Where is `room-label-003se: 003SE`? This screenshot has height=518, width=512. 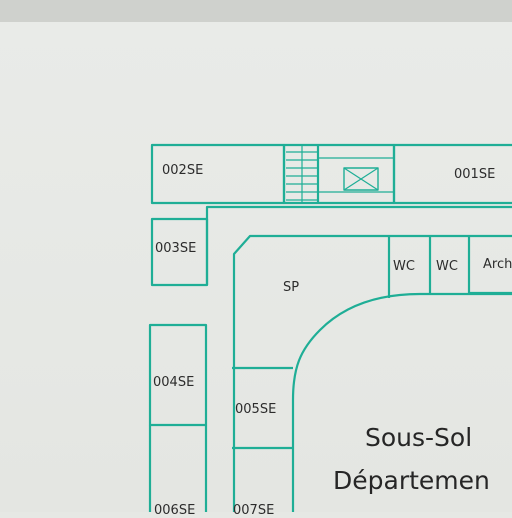
room-label-003se: 003SE is located at coordinates (176, 248).